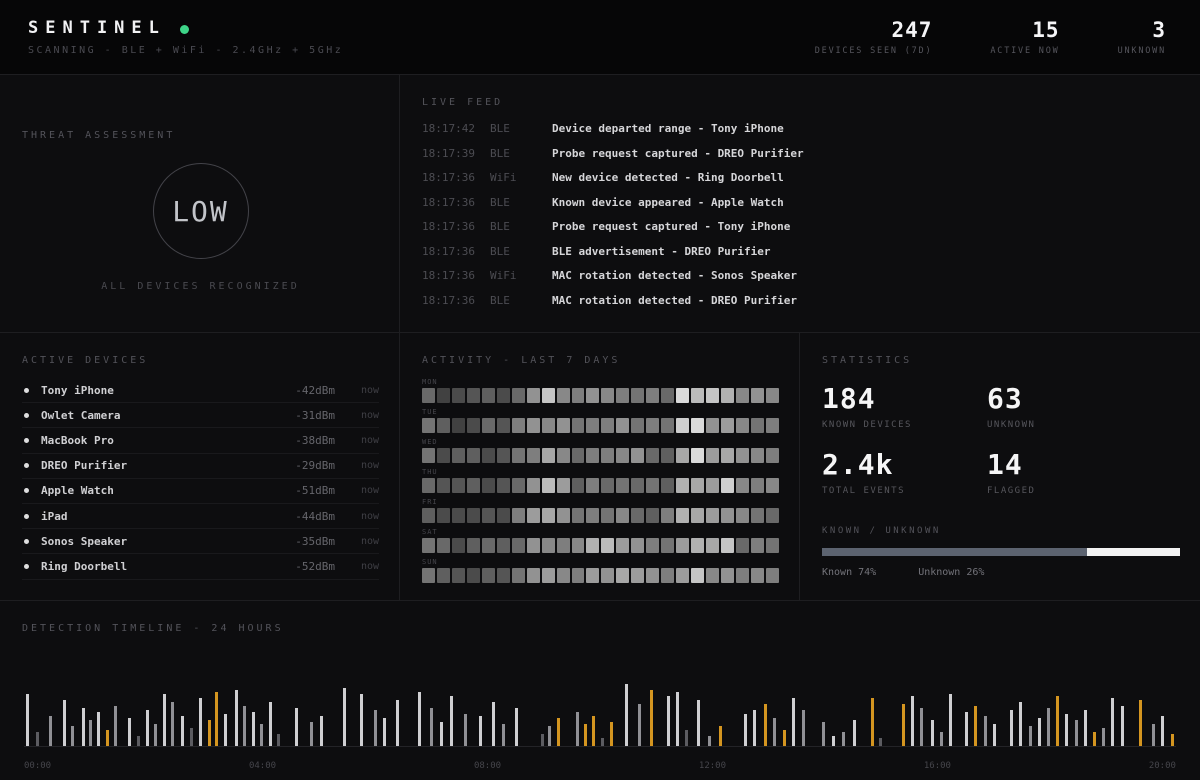  Describe the element at coordinates (937, 766) in the screenshot. I see `timeline-axis-tick: 16:00` at that location.